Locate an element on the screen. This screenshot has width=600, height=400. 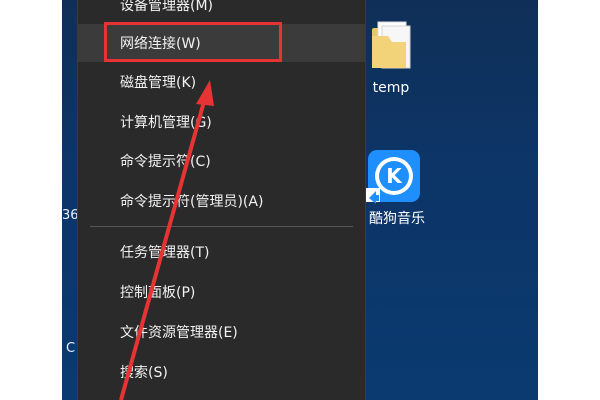
menu-item-label: 命令提示符(管理员)(A) is located at coordinates (192, 202).